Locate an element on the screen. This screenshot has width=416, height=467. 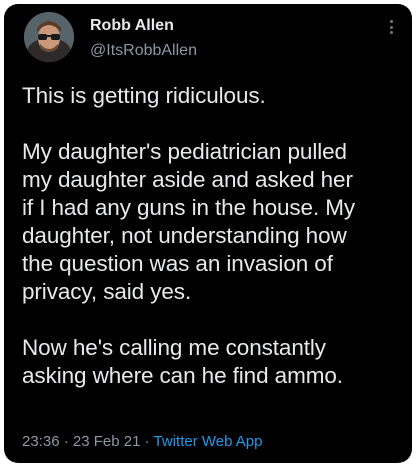
tweet-meta: 23:36 · 23 Feb 21 · Twitter Web App is located at coordinates (142, 442).